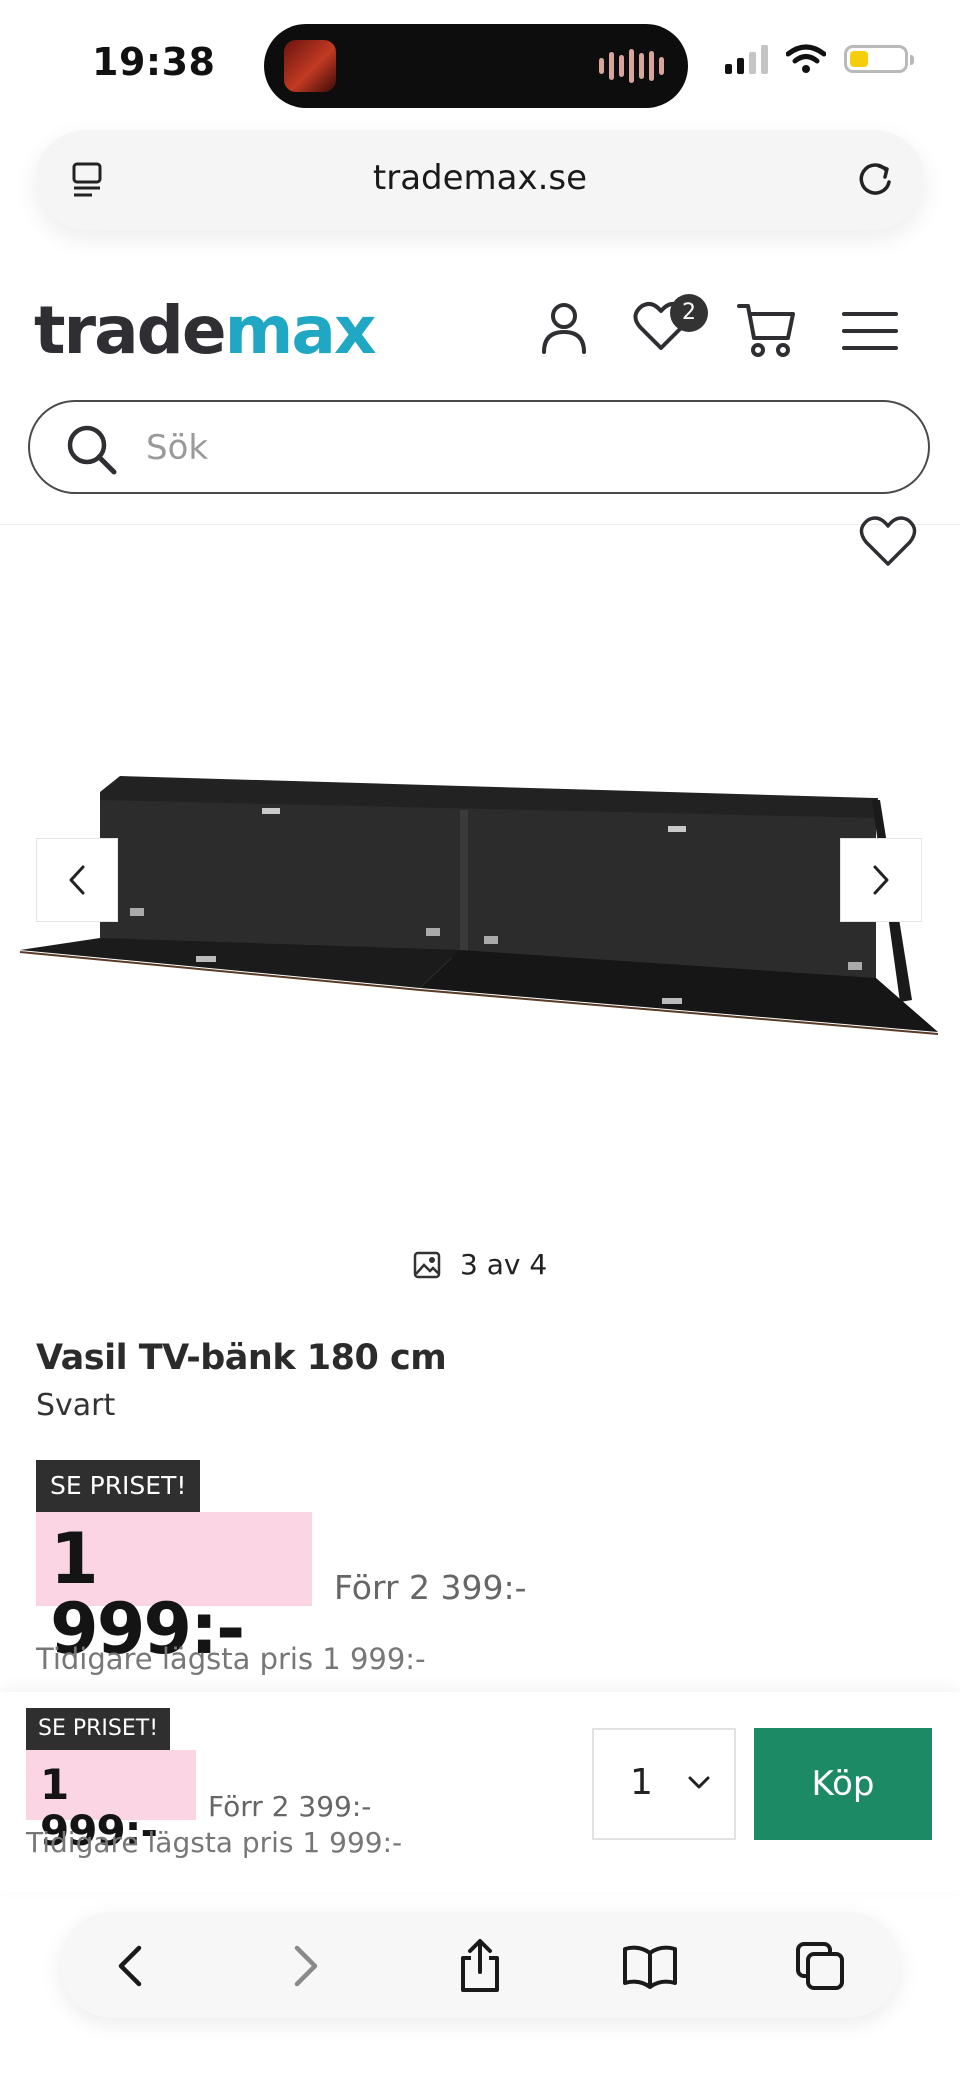  What do you see at coordinates (699, 1782) in the screenshot?
I see `chevron-down-icon` at bounding box center [699, 1782].